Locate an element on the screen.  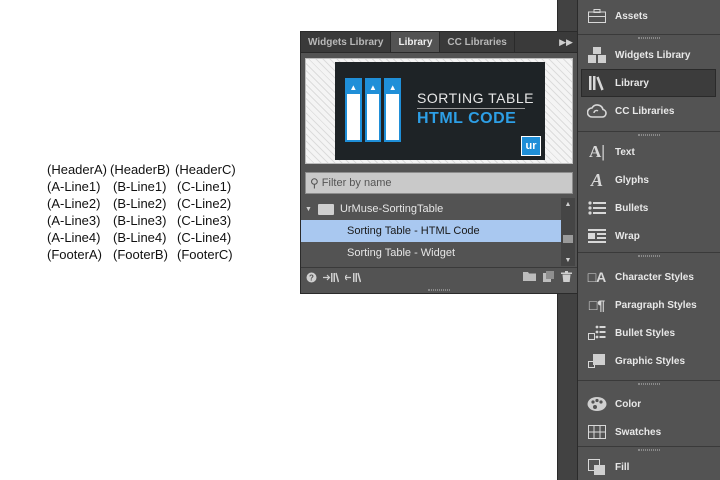
panel-resize-grip is located at coordinates (439, 290).